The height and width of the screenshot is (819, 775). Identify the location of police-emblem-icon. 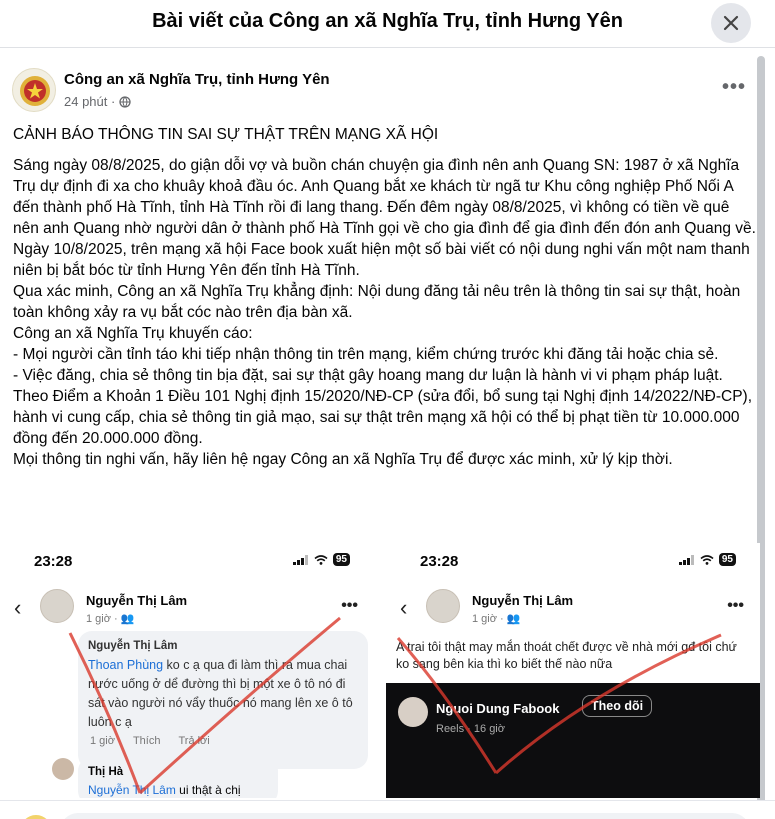
(35, 91).